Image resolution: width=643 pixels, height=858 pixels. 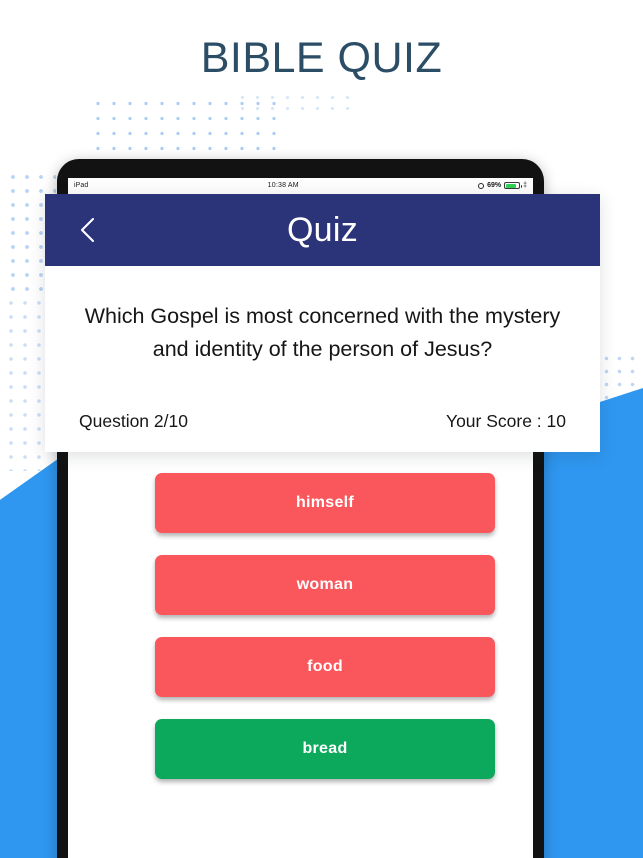 I want to click on status-bar-right-group: 69% ‡, so click(x=502, y=185).